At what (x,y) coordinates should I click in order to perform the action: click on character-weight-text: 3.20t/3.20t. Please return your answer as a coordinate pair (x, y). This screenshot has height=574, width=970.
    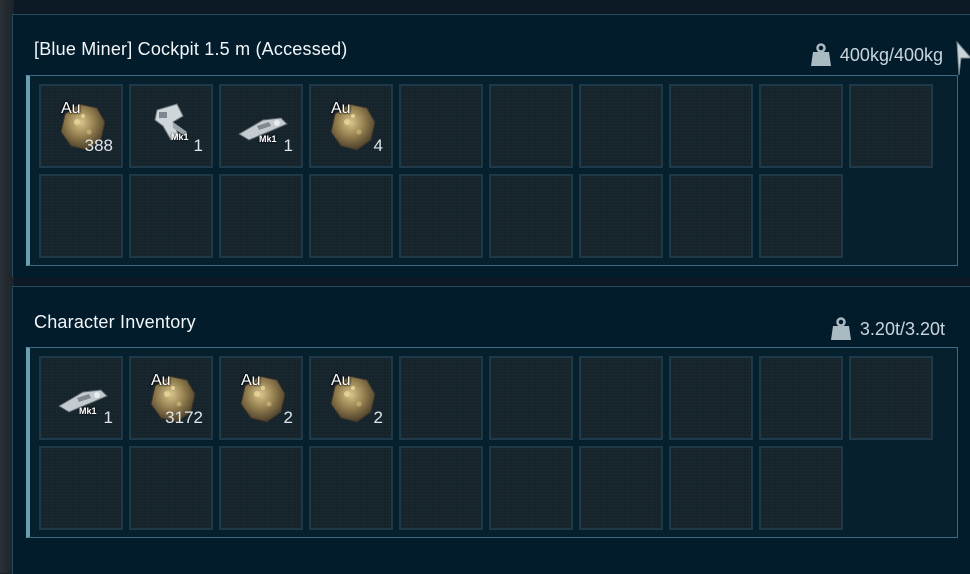
    Looking at the image, I should click on (902, 328).